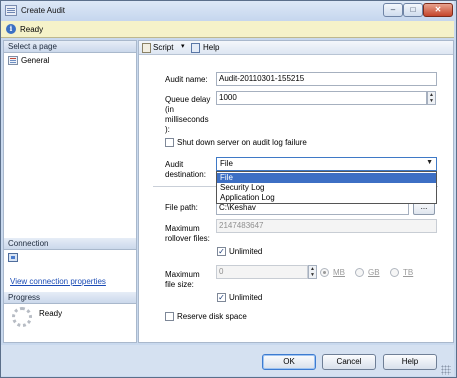  What do you see at coordinates (163, 47) in the screenshot?
I see `script-button: Script` at bounding box center [163, 47].